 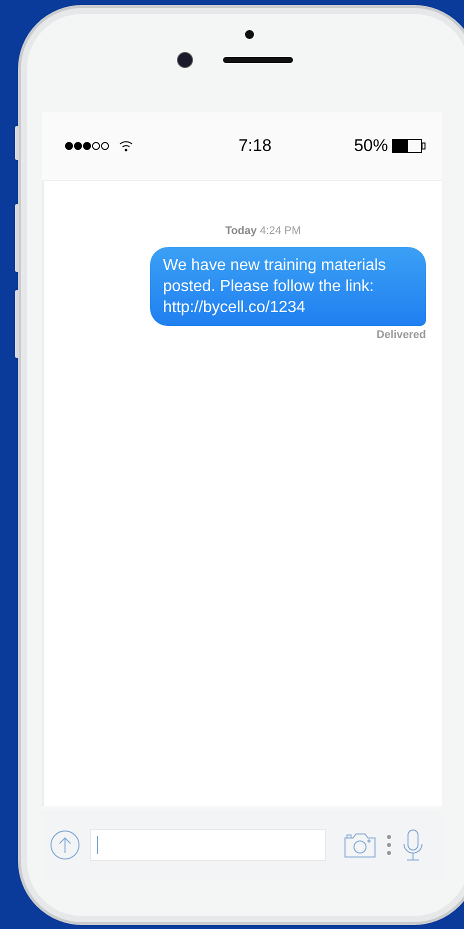 I want to click on message-bubble: We have new training materials posted. Please follow the link: http://bycell.co/1234, so click(x=288, y=286).